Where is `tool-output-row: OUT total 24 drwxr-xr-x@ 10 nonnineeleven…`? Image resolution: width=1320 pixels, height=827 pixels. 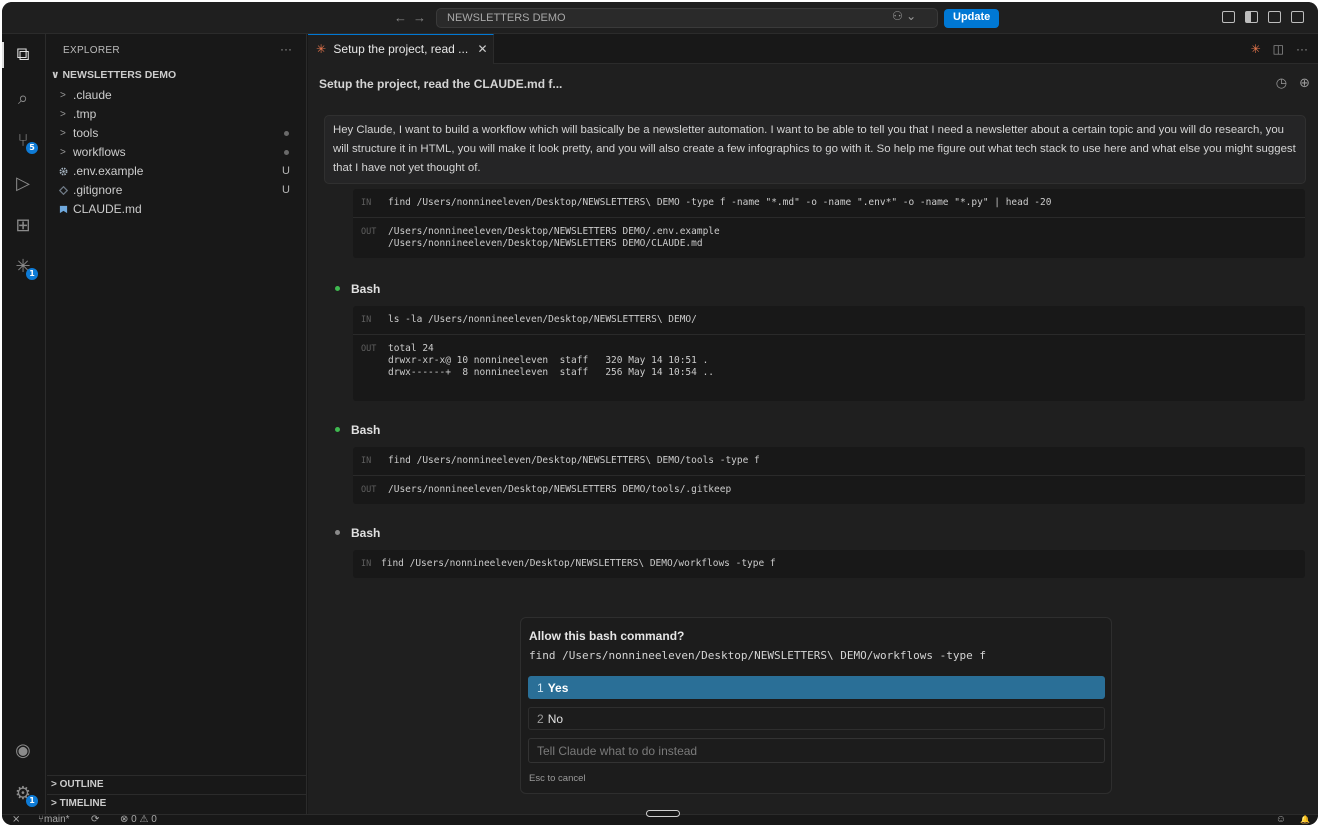
tool-output-row: OUT total 24 drwxr-xr-x@ 10 nonnineeleven… is located at coordinates (829, 368).